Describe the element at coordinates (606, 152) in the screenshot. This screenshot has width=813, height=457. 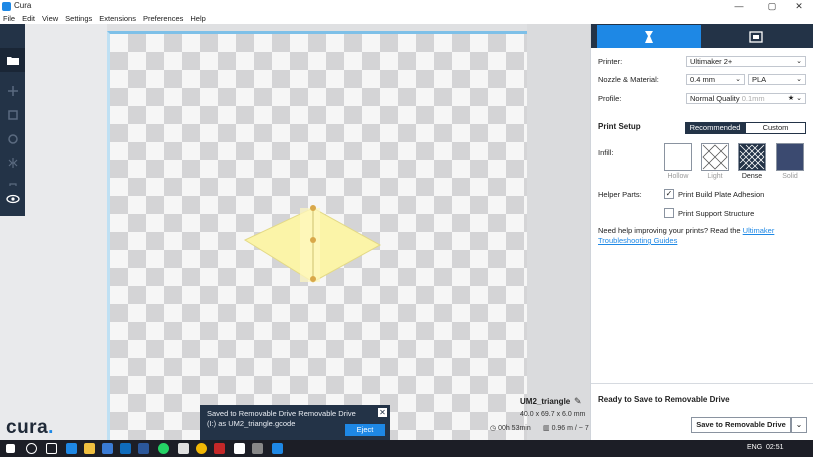
I see `infill-label: Infill:` at that location.